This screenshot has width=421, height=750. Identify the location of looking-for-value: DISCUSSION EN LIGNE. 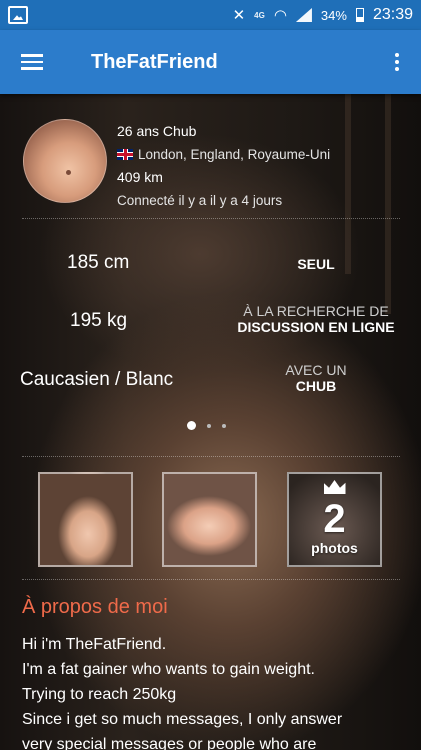
(316, 327).